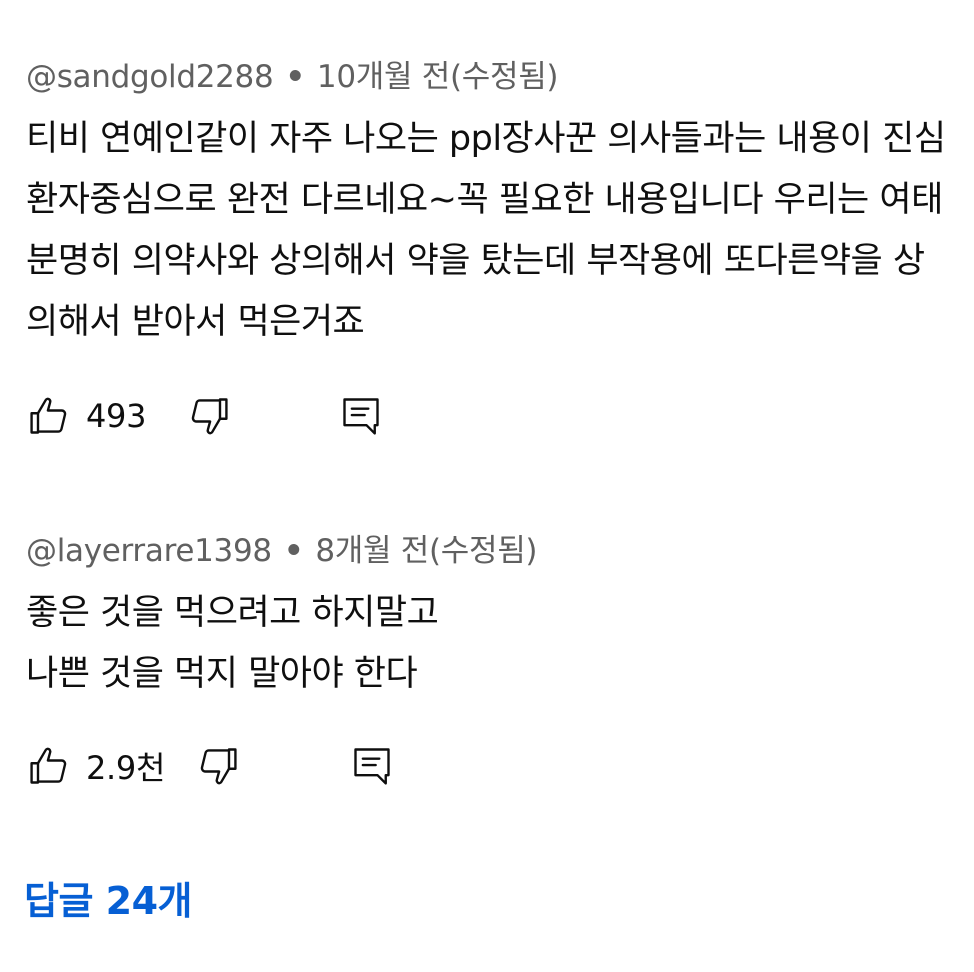 The image size is (974, 972). What do you see at coordinates (426, 551) in the screenshot?
I see `comment-time: 8개월 전(수정됨)` at bounding box center [426, 551].